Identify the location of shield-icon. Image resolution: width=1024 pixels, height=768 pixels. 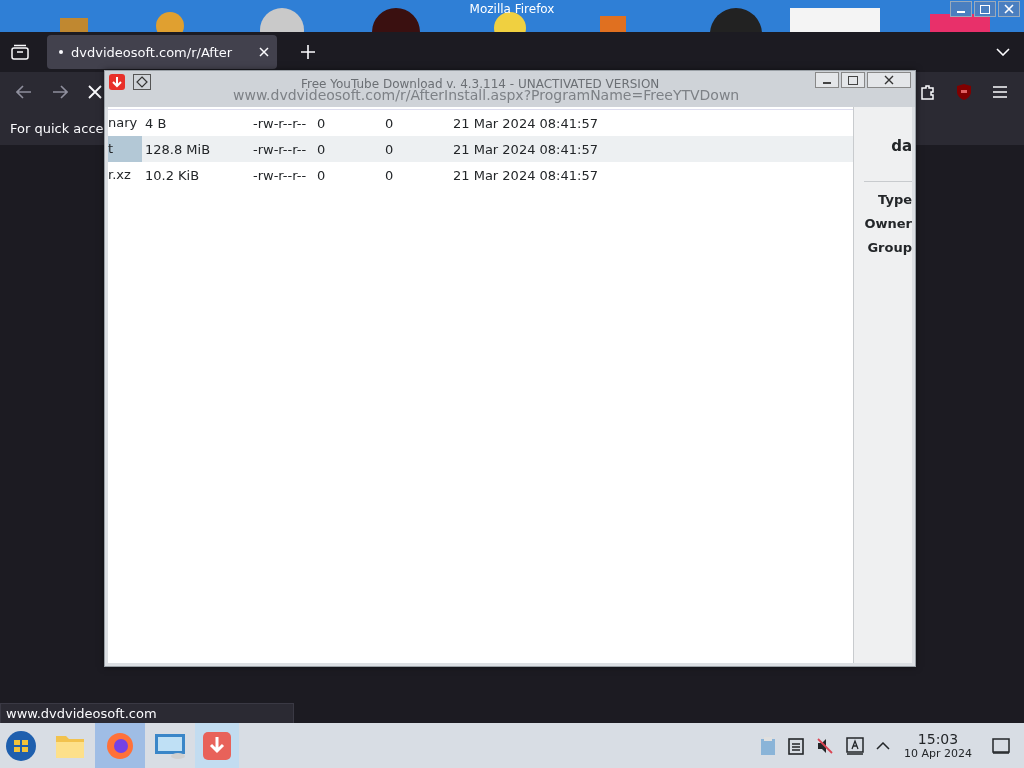
(964, 92).